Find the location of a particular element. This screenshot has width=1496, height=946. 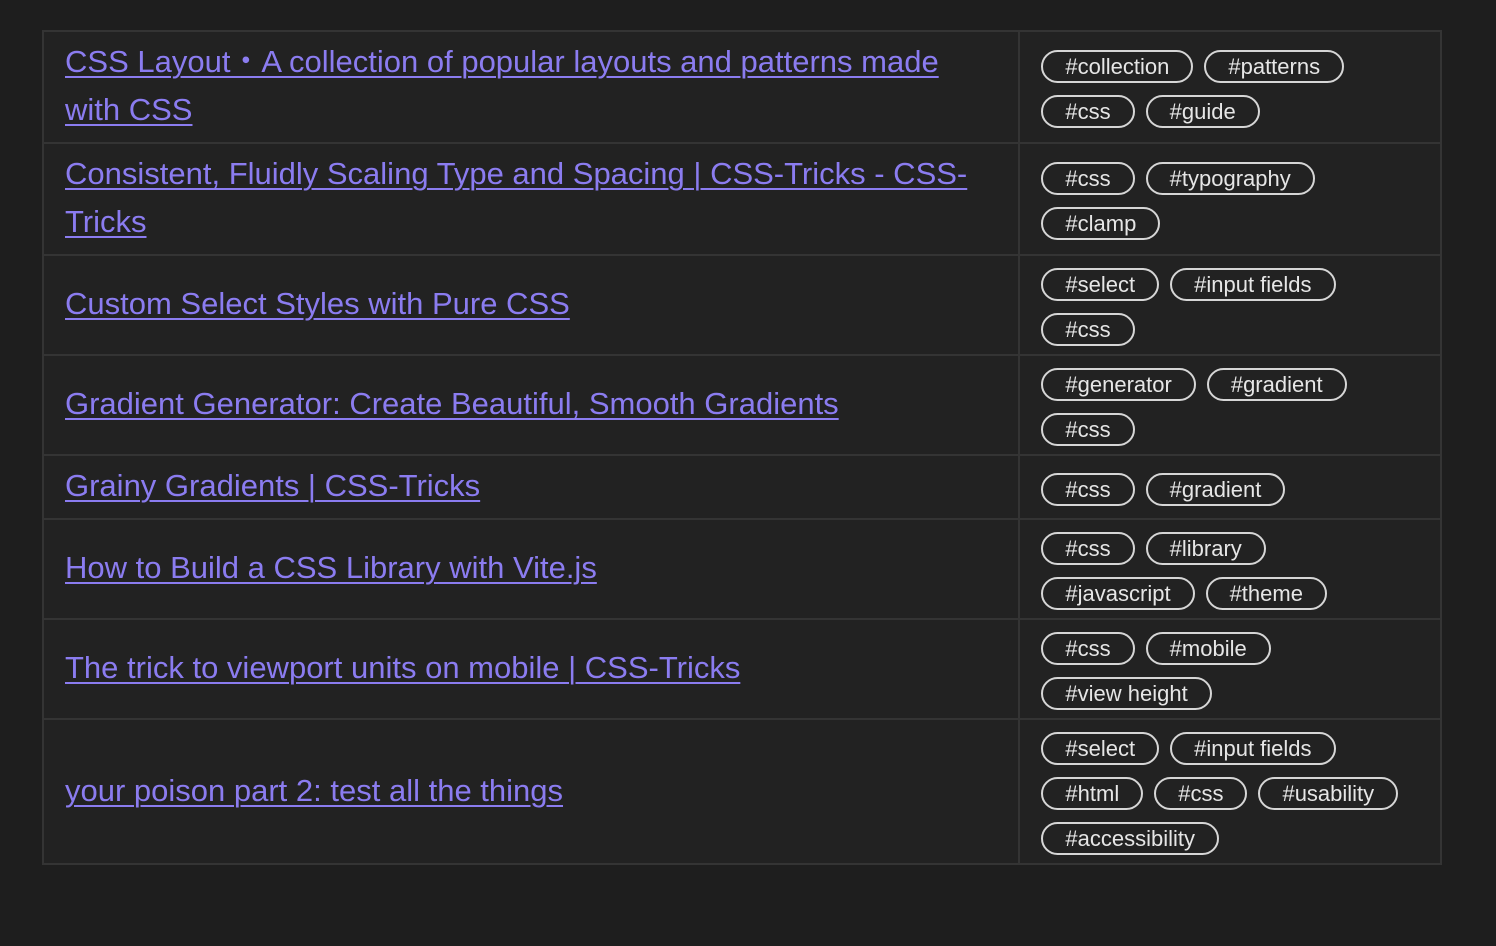

title-cell: How to Build a CSS Library with Vite.js is located at coordinates (531, 569).